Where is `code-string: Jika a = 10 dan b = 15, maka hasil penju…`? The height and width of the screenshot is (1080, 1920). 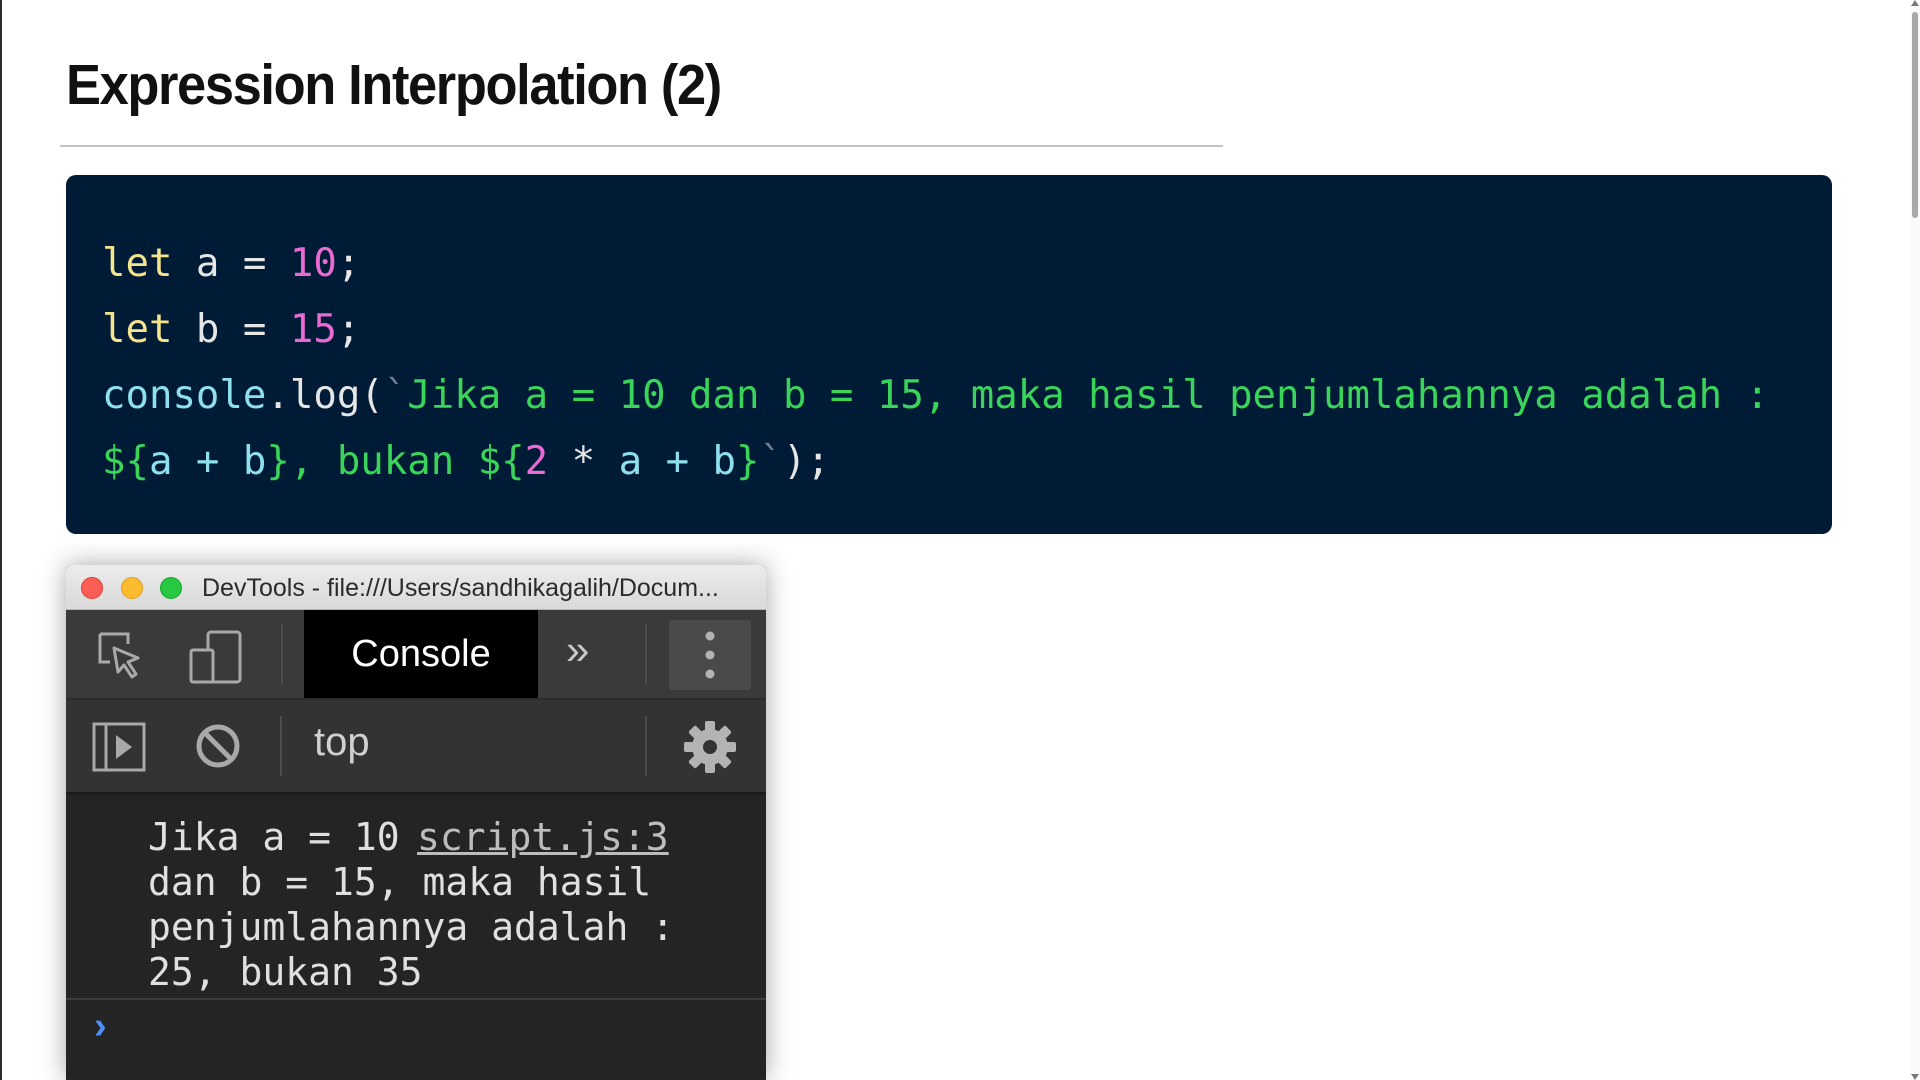 code-string: Jika a = 10 dan b = 15, maka hasil penju… is located at coordinates (1088, 395).